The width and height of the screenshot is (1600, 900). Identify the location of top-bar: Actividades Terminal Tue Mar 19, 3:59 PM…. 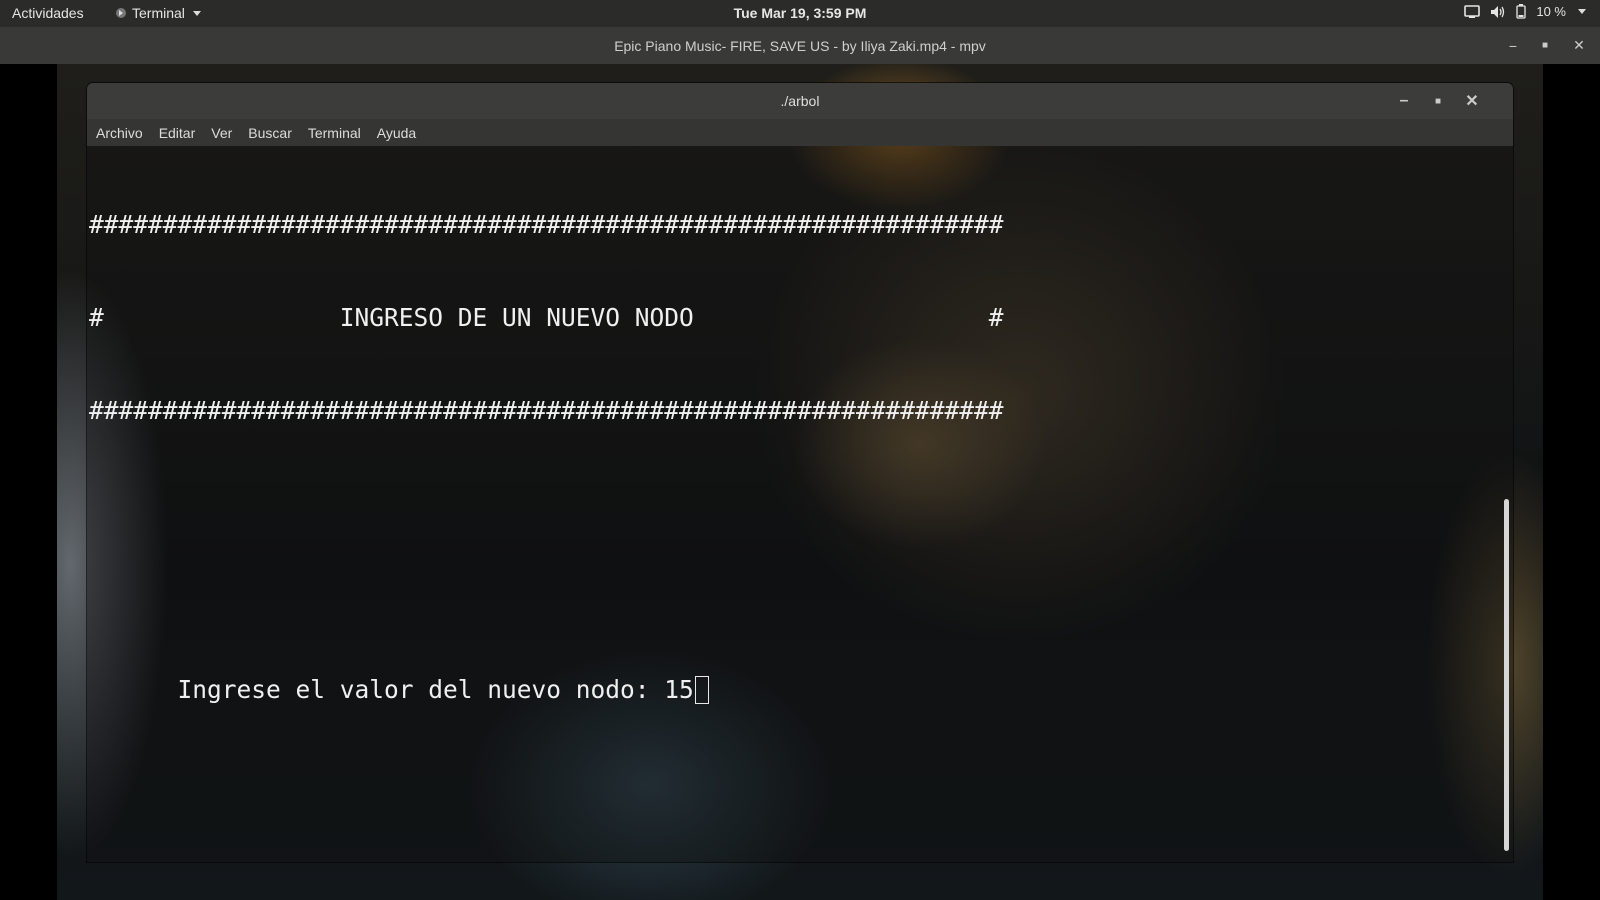
(800, 13).